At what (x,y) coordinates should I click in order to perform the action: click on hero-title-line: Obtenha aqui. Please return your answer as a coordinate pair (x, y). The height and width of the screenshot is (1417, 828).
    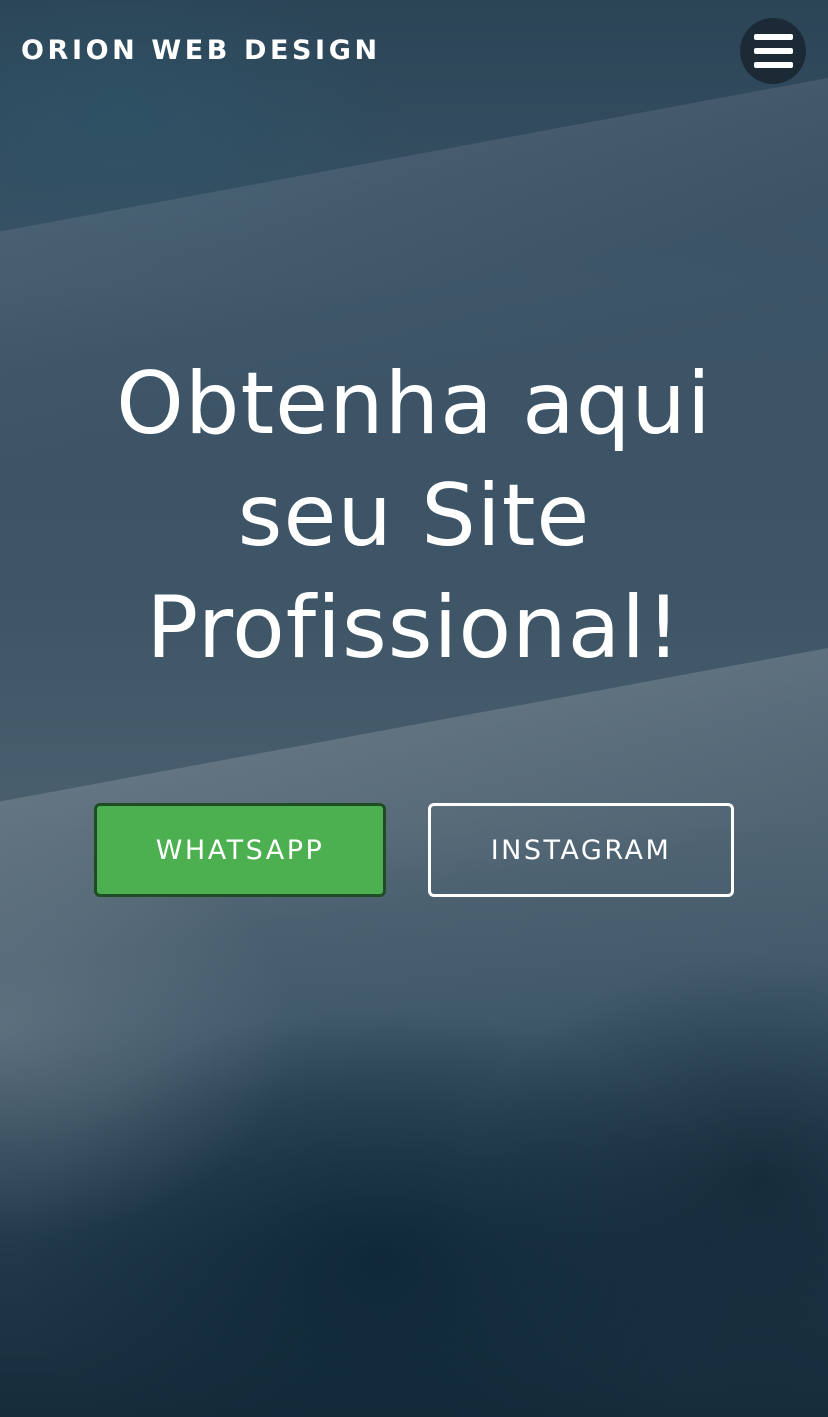
    Looking at the image, I should click on (414, 404).